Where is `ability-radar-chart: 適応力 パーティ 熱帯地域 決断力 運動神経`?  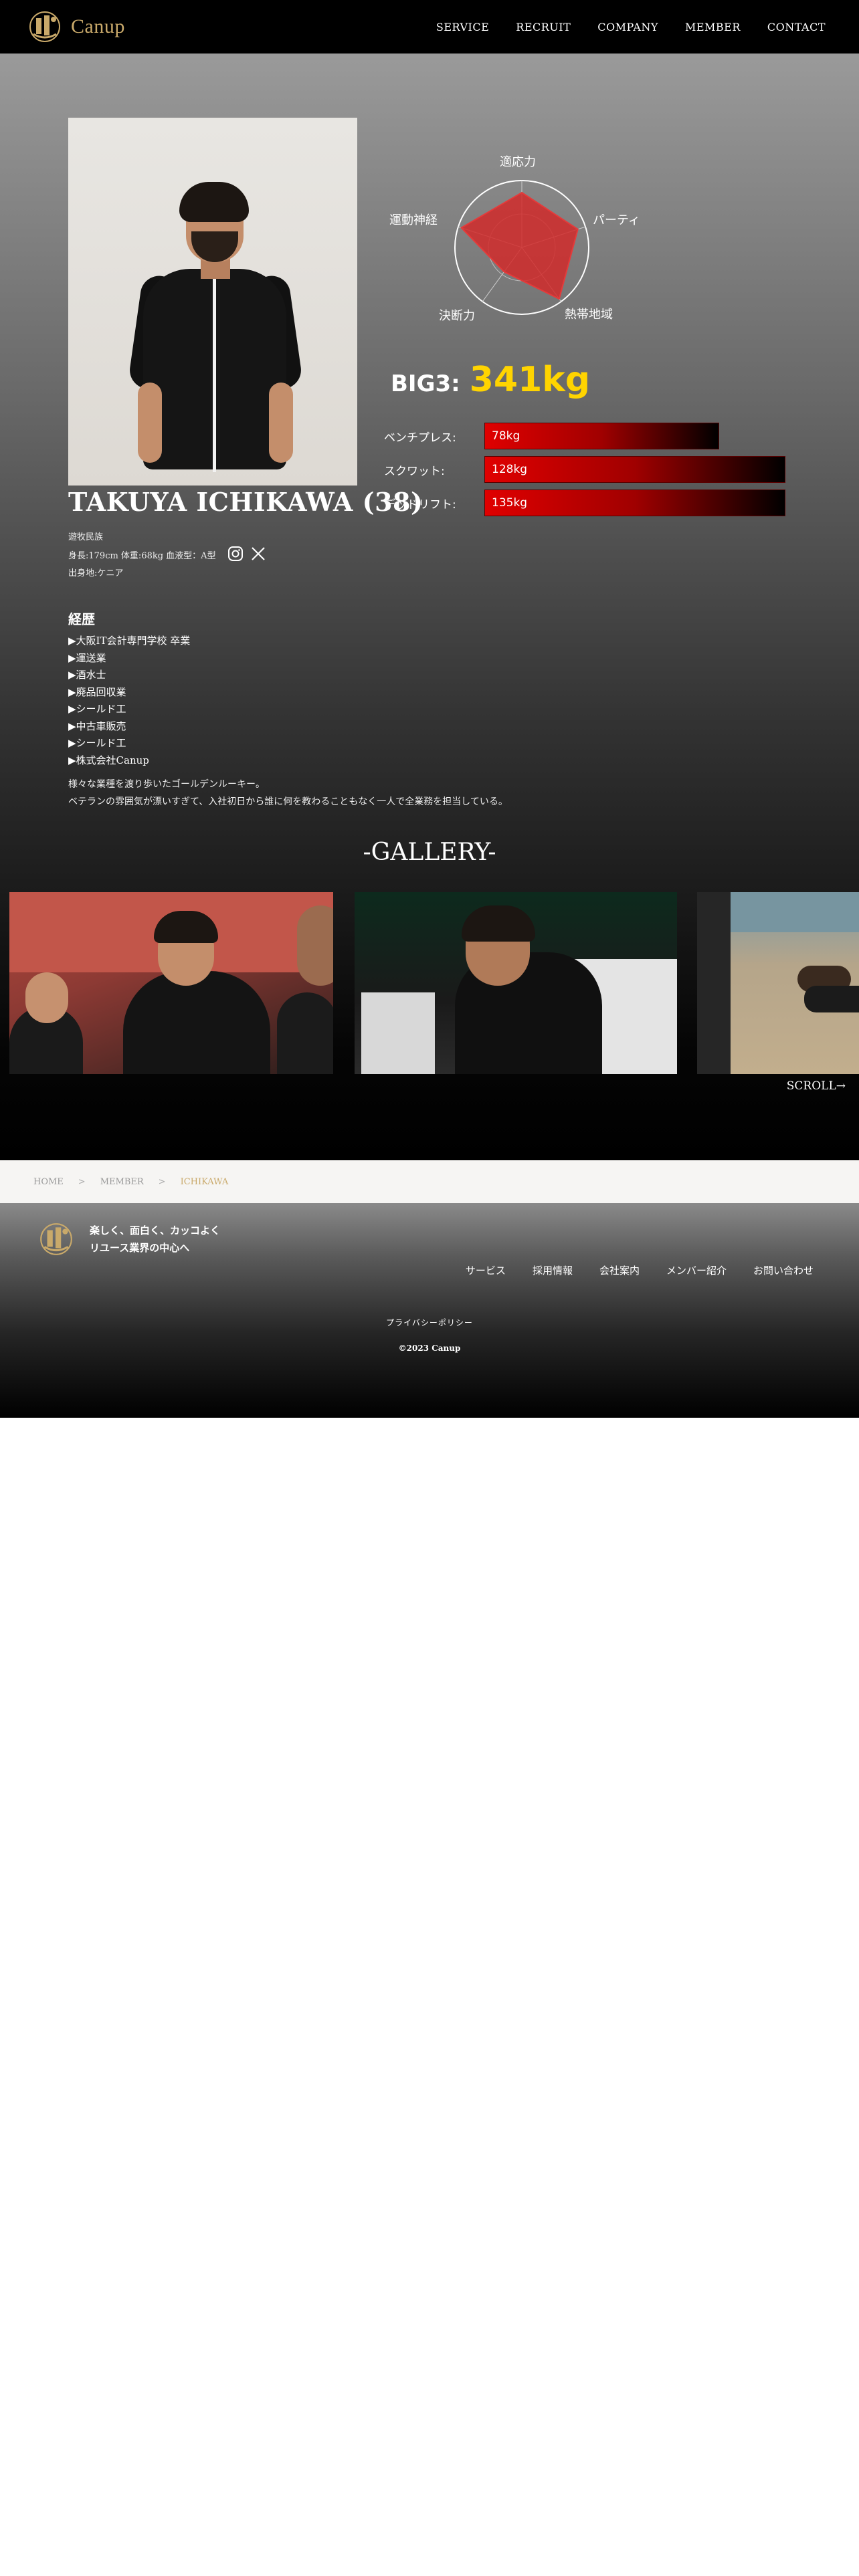
ability-radar-chart: 適応力 パーティ 熱帯地域 決断力 運動神経 is located at coordinates (522, 244).